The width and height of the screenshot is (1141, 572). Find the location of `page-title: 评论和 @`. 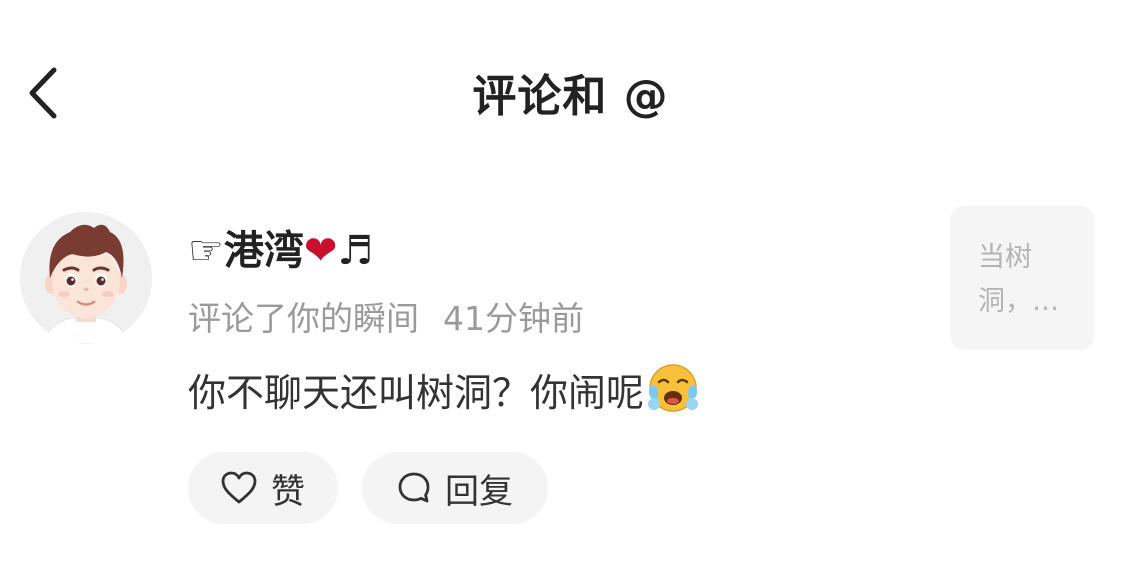

page-title: 评论和 @ is located at coordinates (570, 96).